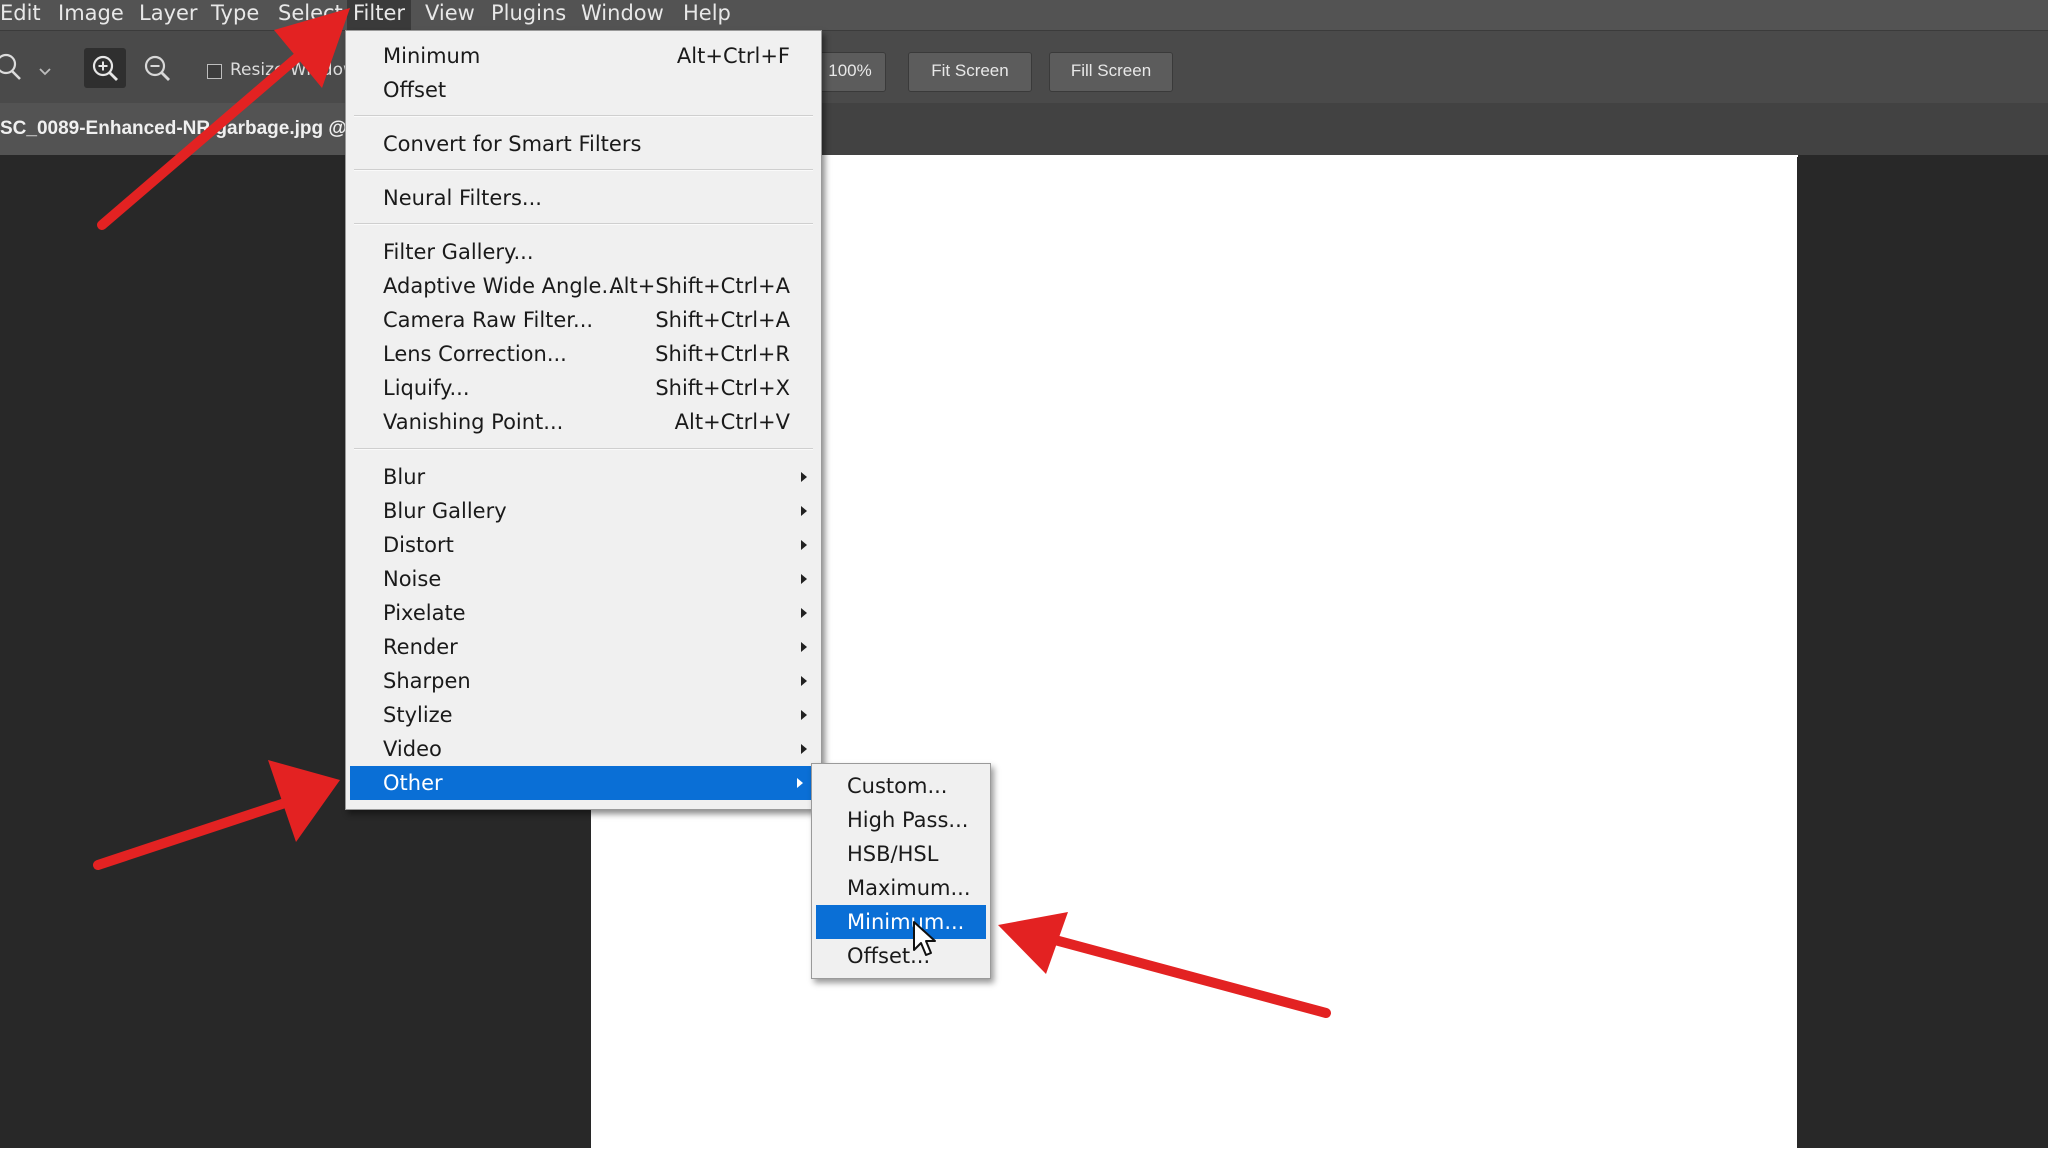 The image size is (2048, 1151). What do you see at coordinates (622, 15) in the screenshot?
I see `menu-window: Window` at bounding box center [622, 15].